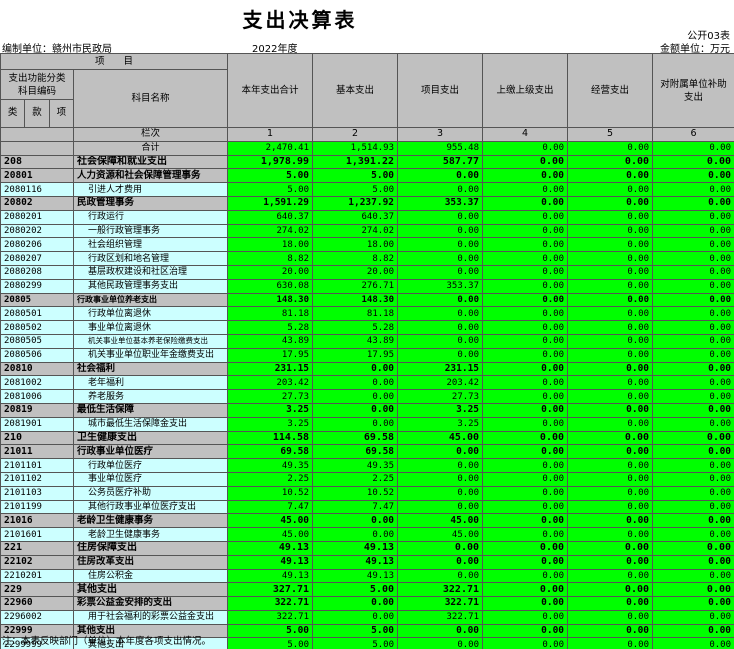  I want to click on table-row: 210 卫生健康支出 114.58 69.58 45.00 0.00 0.00 0.00, so click(367, 438).